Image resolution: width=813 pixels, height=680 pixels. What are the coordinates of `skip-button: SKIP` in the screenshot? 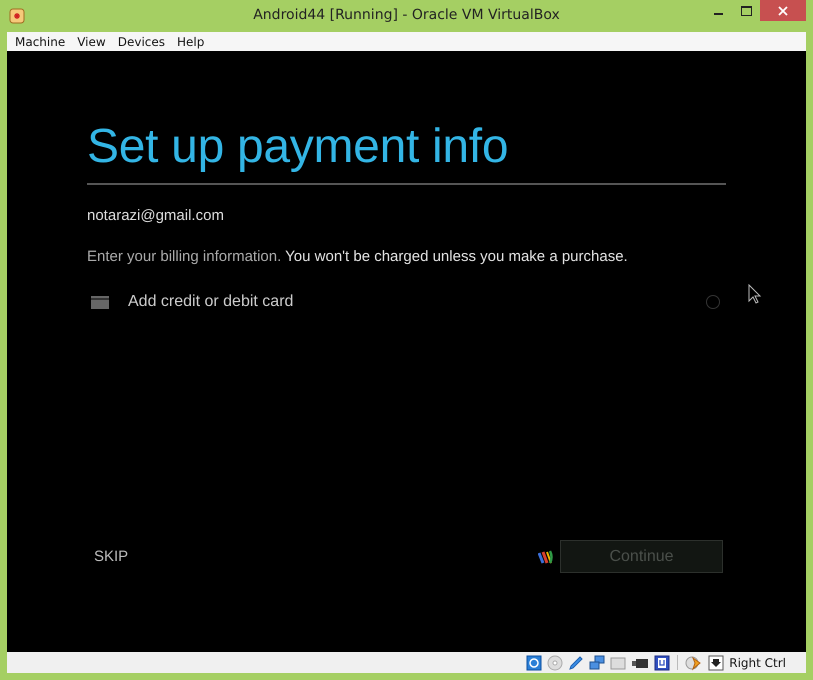 It's located at (111, 556).